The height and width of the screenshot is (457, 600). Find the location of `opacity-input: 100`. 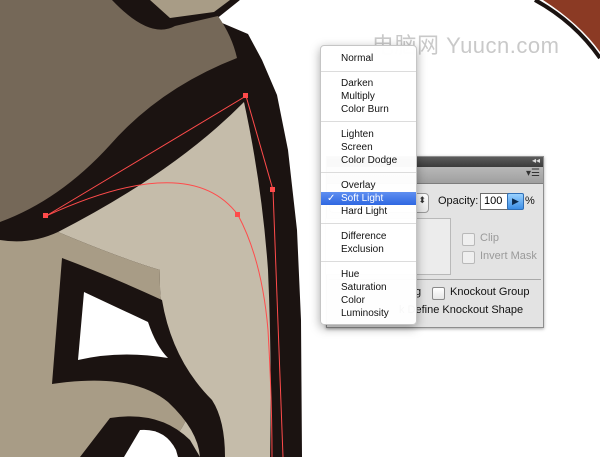

opacity-input: 100 is located at coordinates (494, 201).